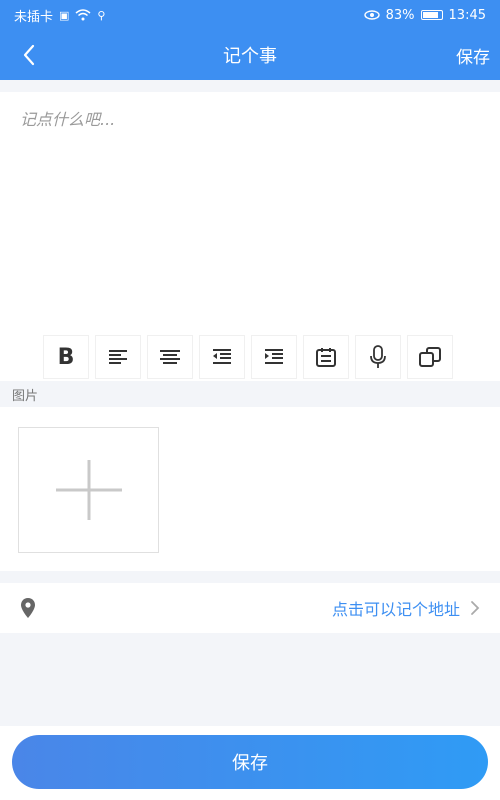  What do you see at coordinates (250, 762) in the screenshot?
I see `save-button: 保存` at bounding box center [250, 762].